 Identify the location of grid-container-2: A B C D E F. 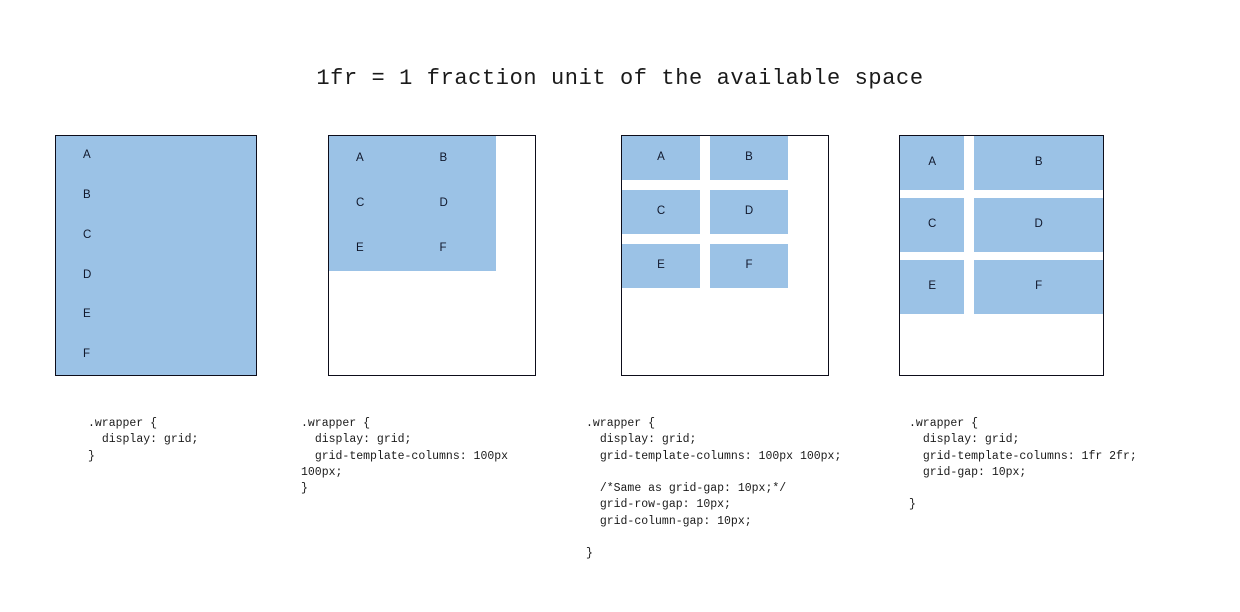
(432, 255).